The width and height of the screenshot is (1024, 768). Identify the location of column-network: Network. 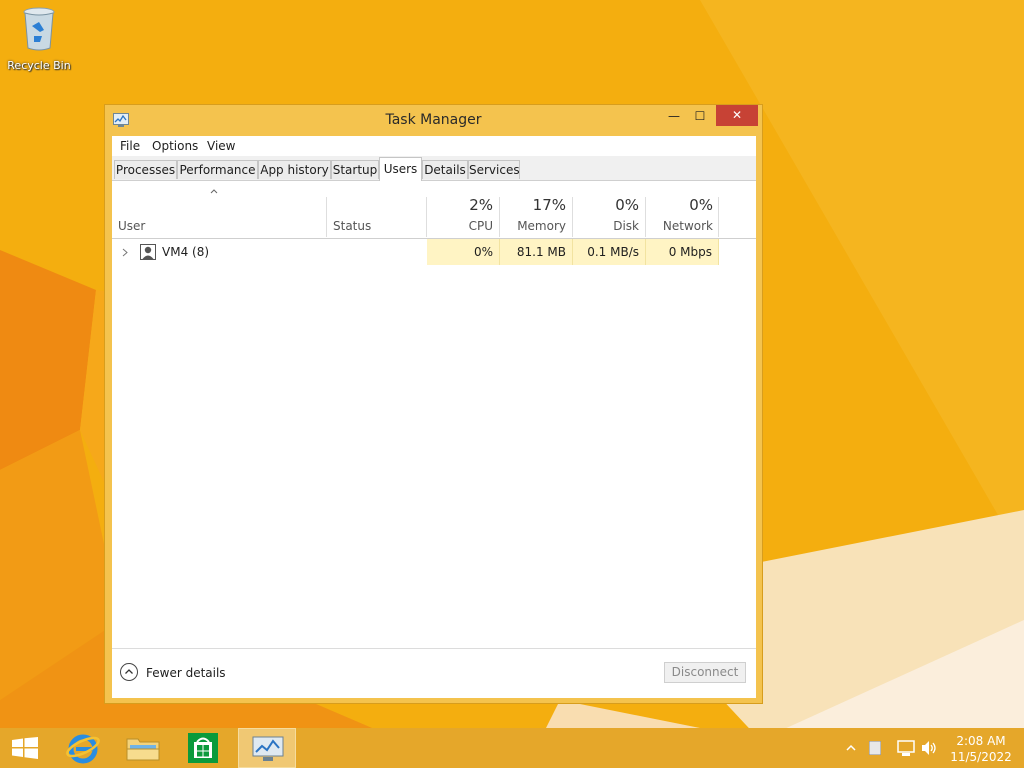
(682, 226).